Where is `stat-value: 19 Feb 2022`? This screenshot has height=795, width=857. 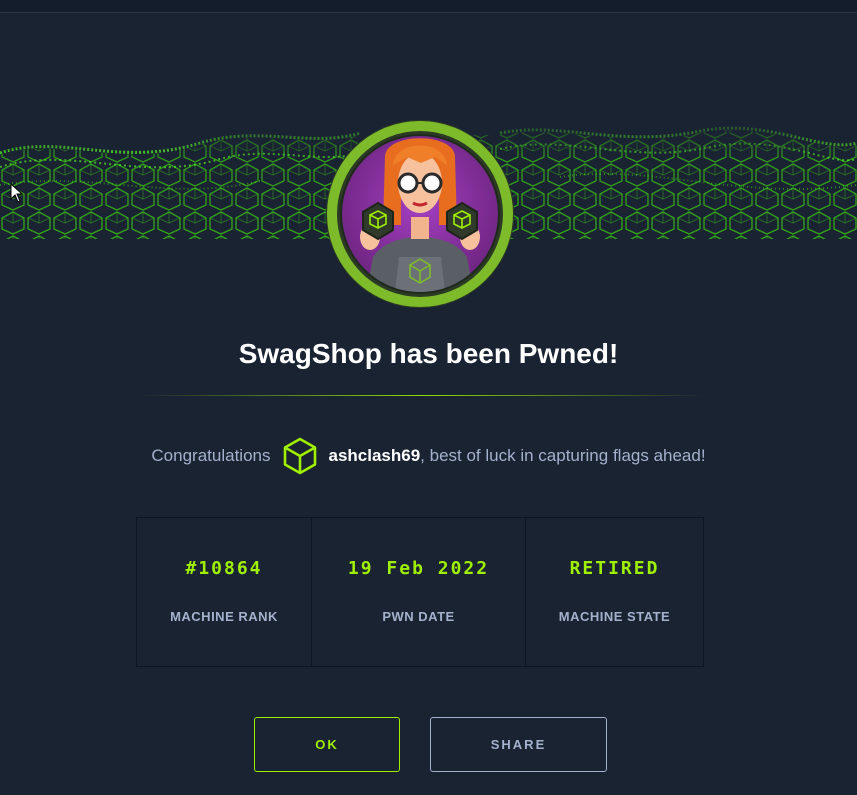
stat-value: 19 Feb 2022 is located at coordinates (418, 568).